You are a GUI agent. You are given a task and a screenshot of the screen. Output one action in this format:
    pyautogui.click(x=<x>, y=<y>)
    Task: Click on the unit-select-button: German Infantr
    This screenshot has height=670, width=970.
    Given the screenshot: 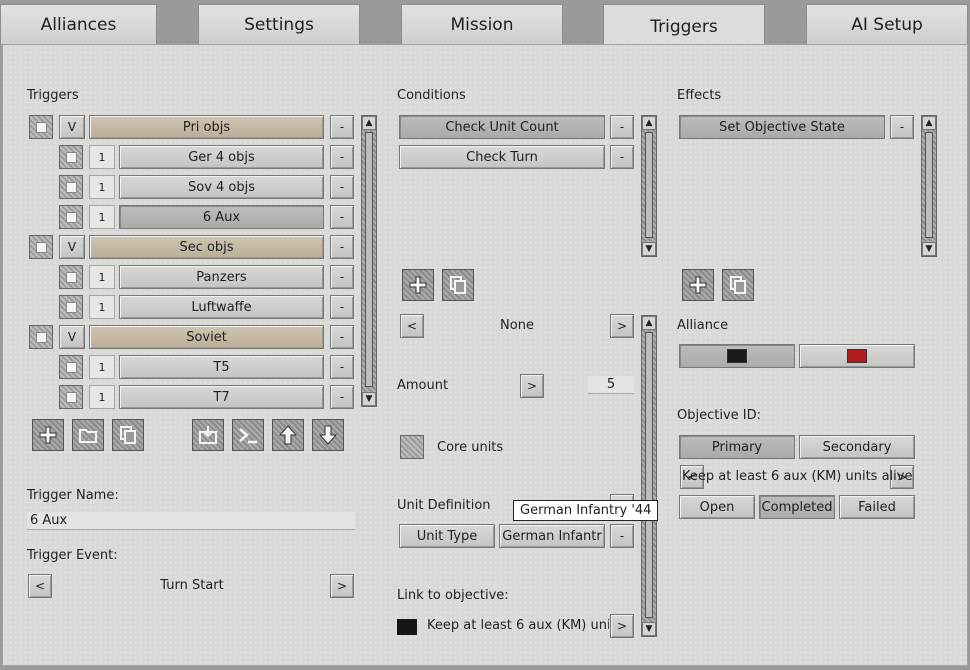 What is the action you would take?
    pyautogui.click(x=552, y=536)
    